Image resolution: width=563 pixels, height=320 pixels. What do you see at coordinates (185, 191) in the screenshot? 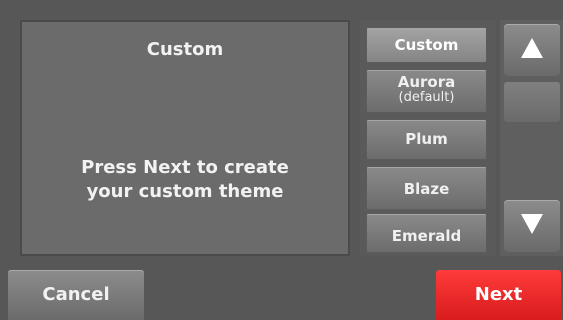
I see `preview-message-line-2: your custom theme` at bounding box center [185, 191].